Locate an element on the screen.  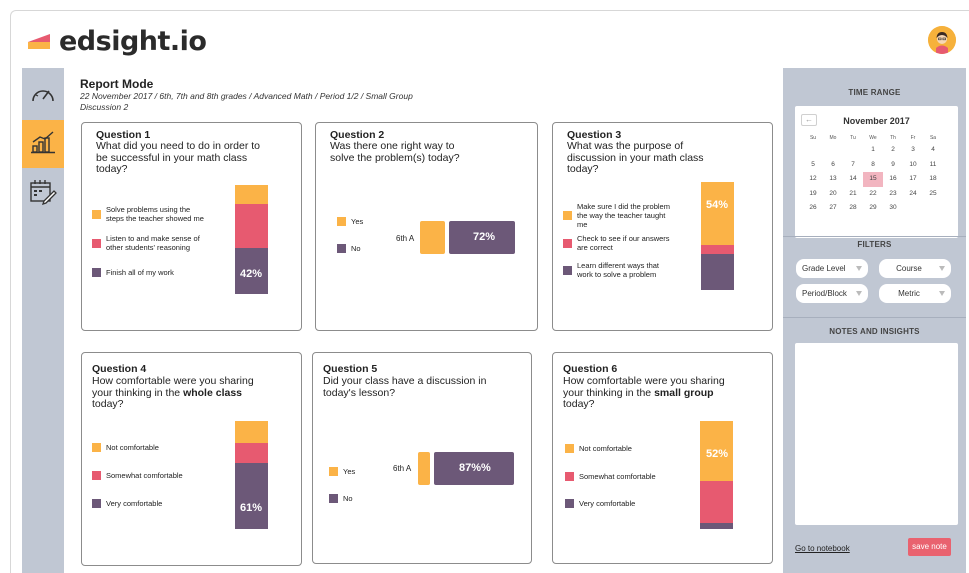
divider is located at coordinates (874, 236).